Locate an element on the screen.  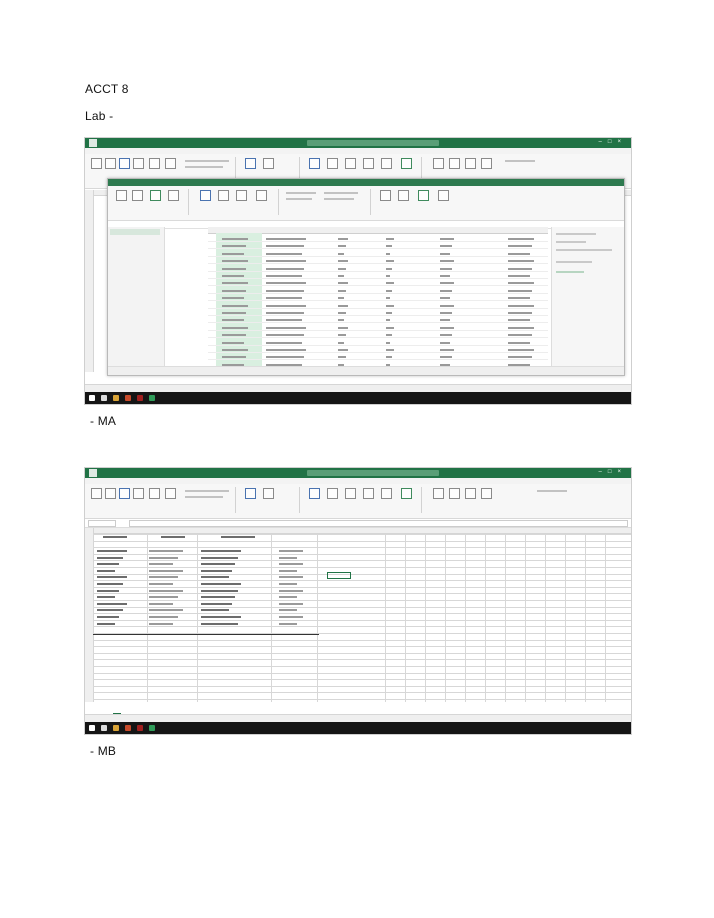
active-cell is located at coordinates (339, 575).